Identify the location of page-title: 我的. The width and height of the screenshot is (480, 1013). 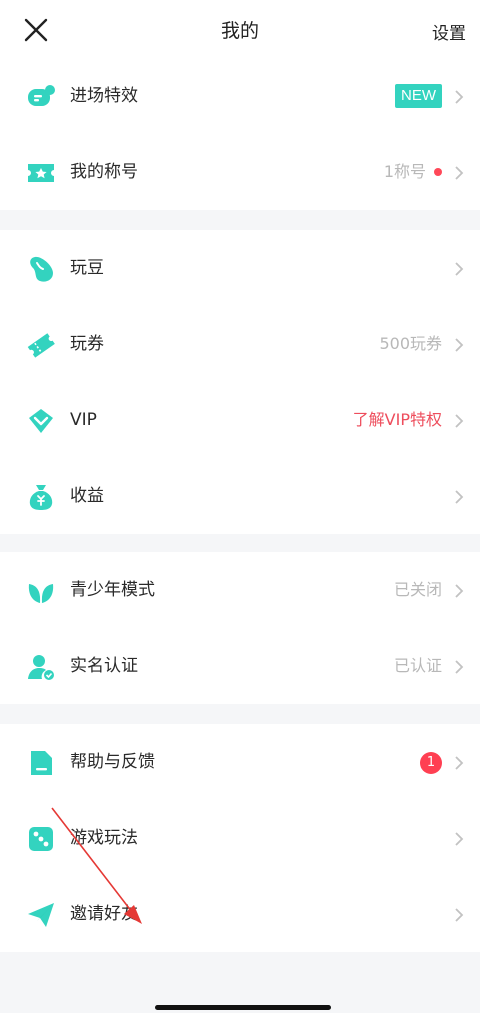
(239, 31).